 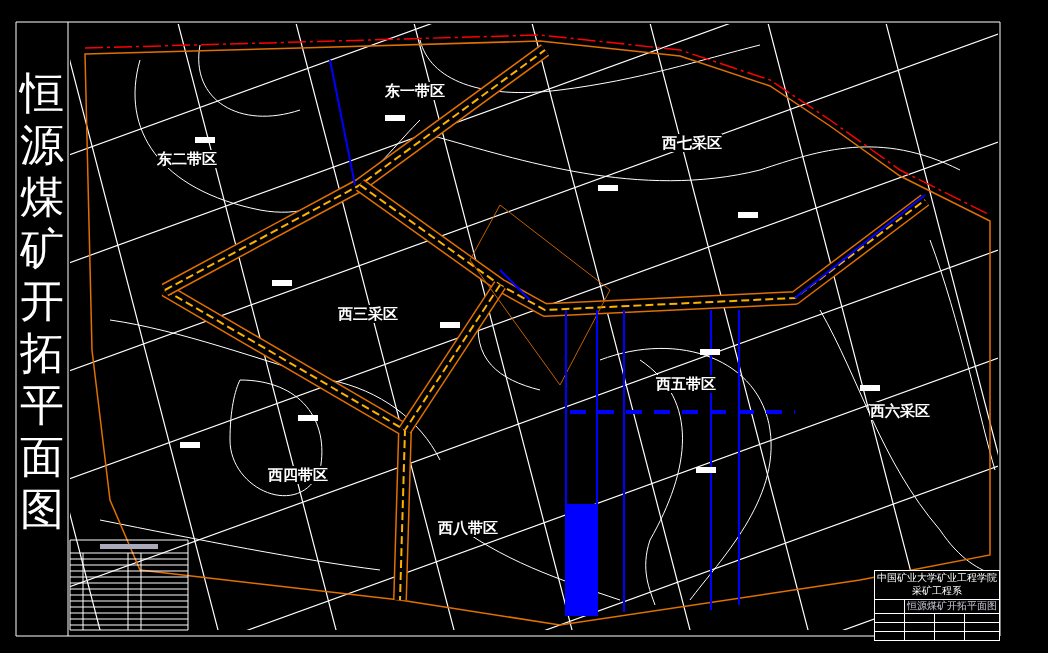 I want to click on zone-label: 西七采区, so click(x=692, y=143).